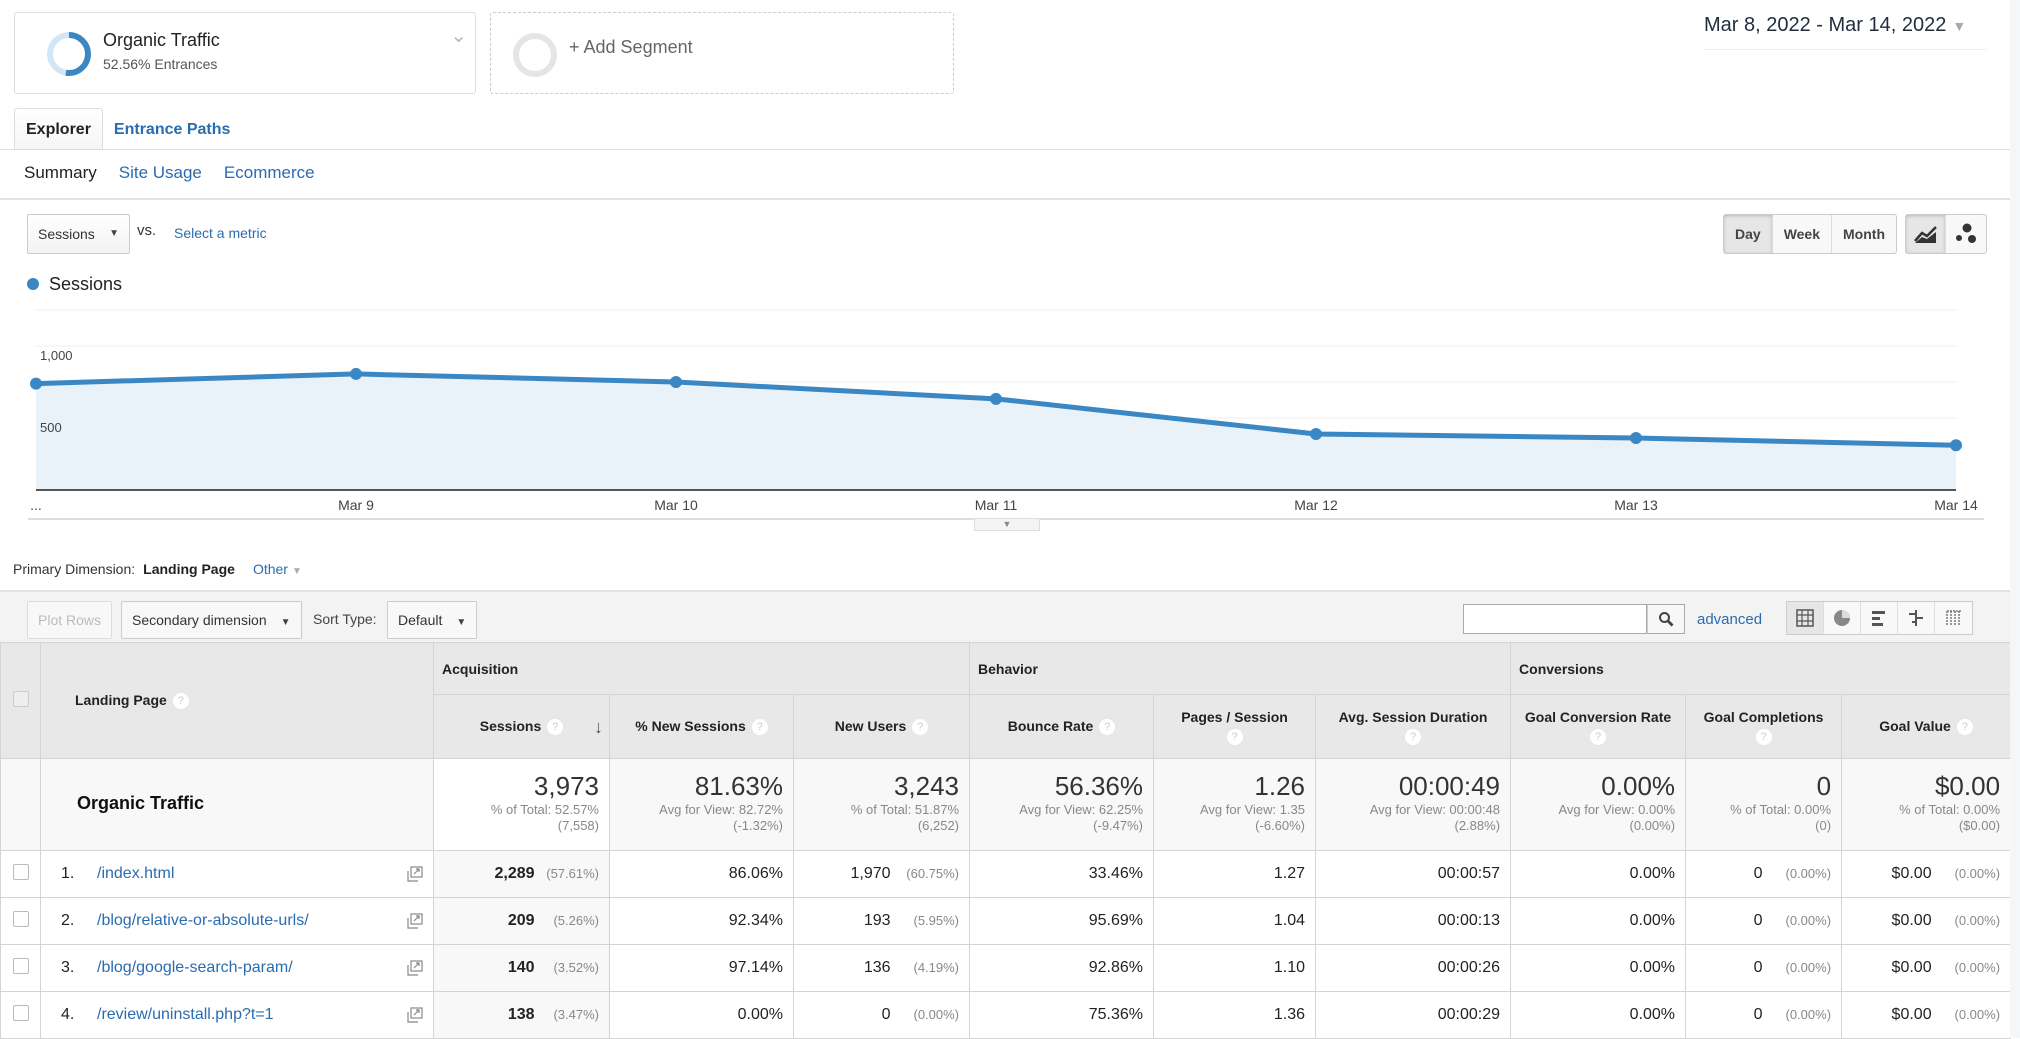 The image size is (2020, 1039). What do you see at coordinates (269, 172) in the screenshot?
I see `subtab-ecommerce: Ecommerce` at bounding box center [269, 172].